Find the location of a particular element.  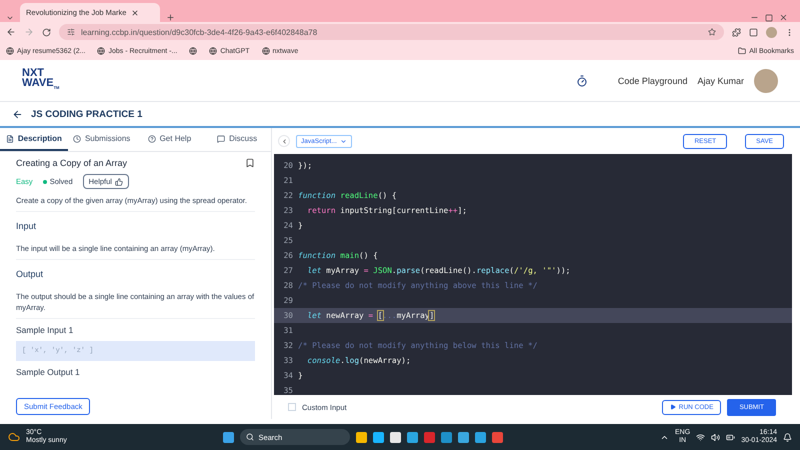

panel-tab: Submissions is located at coordinates (102, 139).